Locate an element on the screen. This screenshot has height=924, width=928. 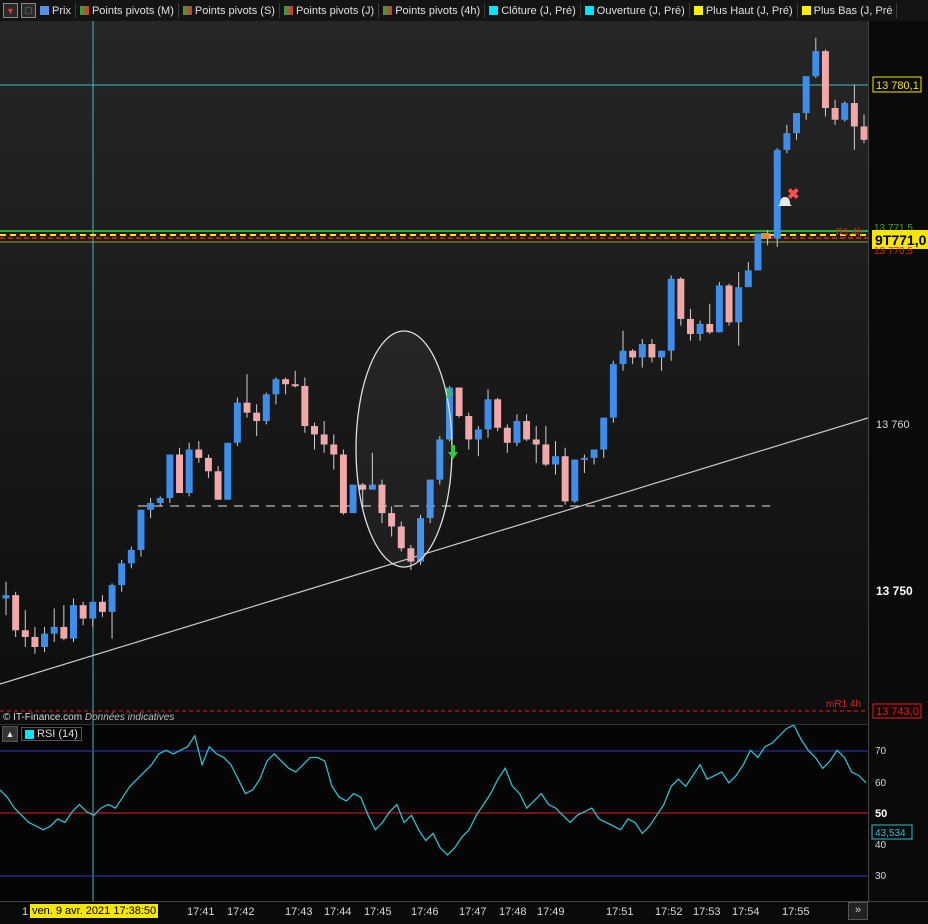
toolbar-item-plus-haut: Plus Haut (J, Pré) is located at coordinates (745, 10).